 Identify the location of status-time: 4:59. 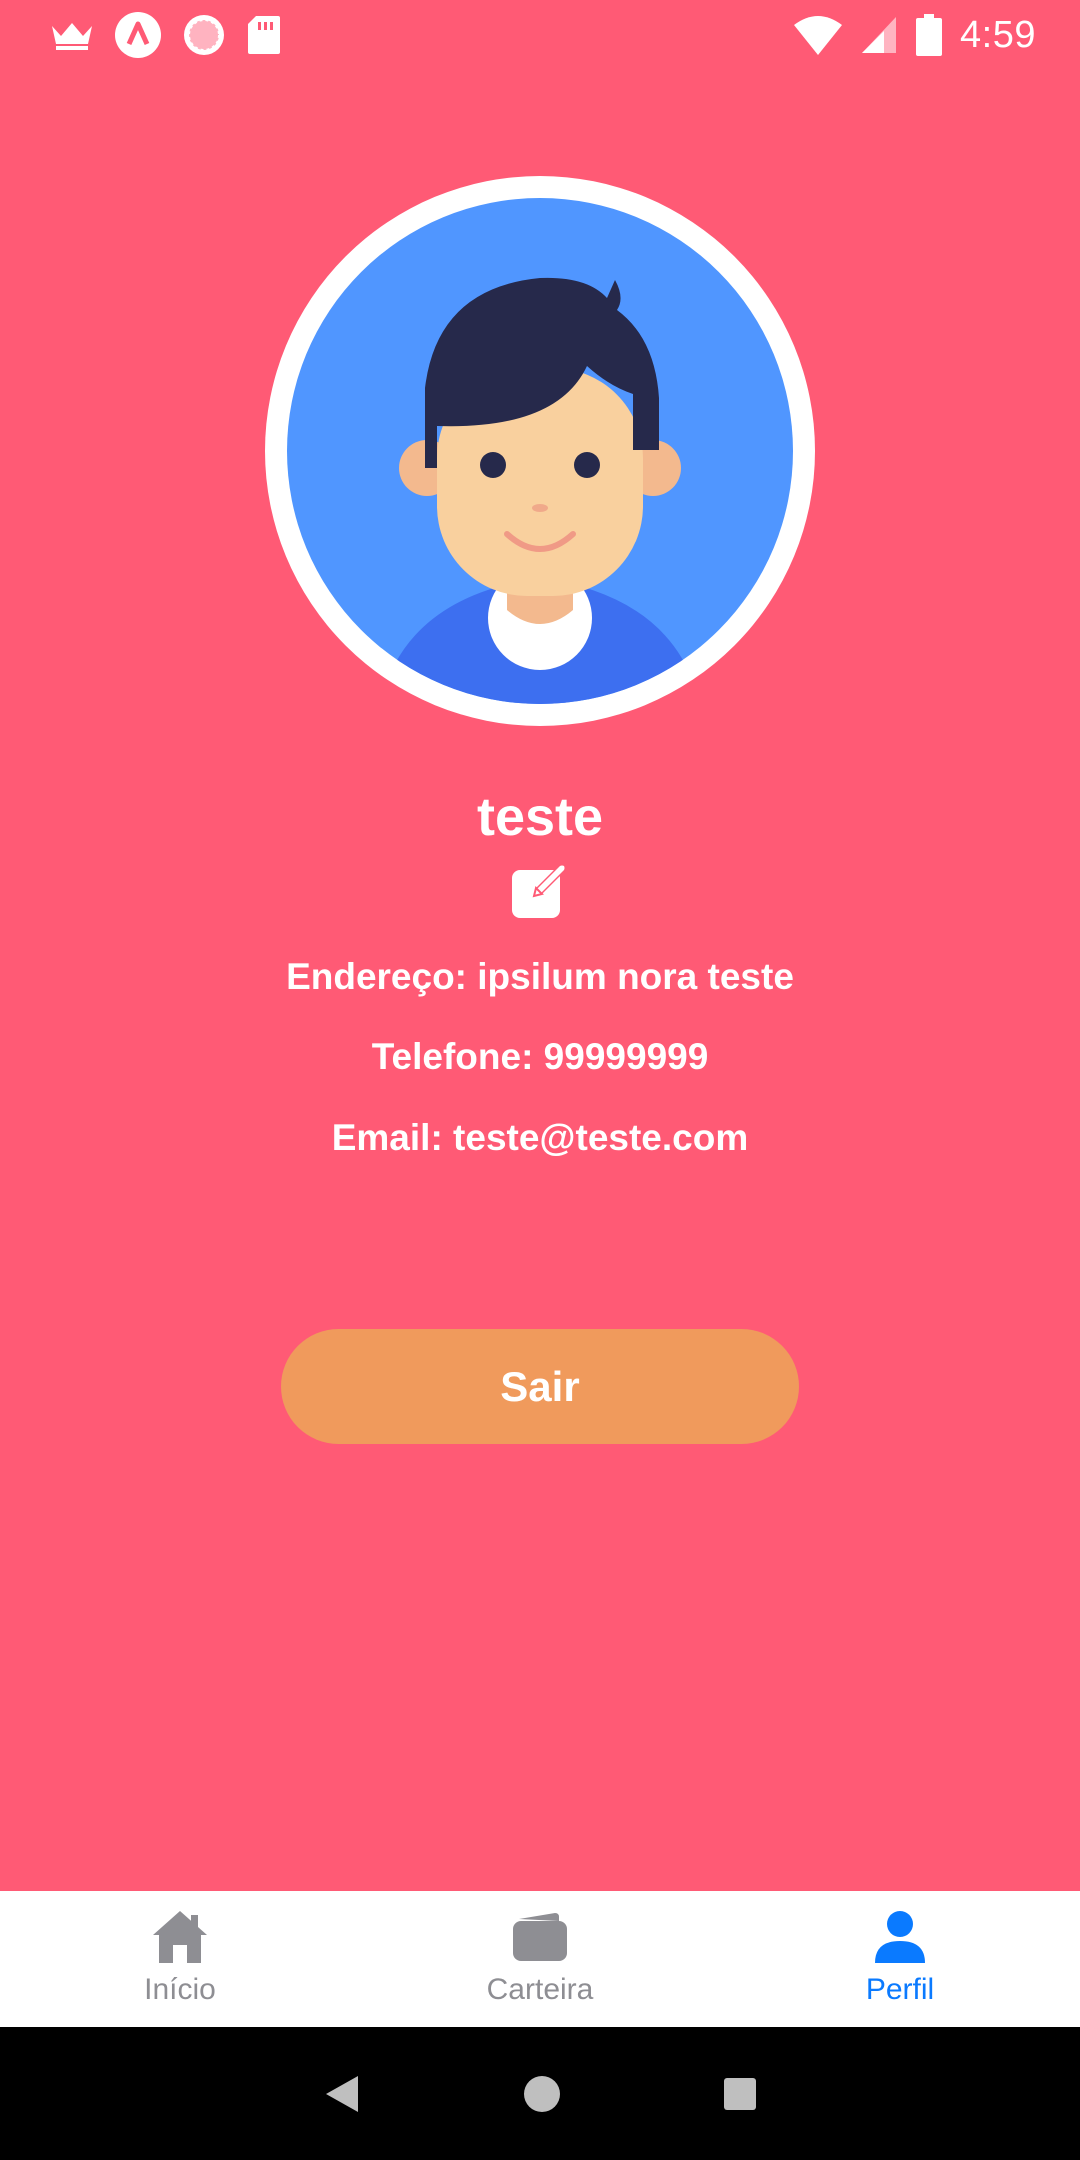
(998, 34).